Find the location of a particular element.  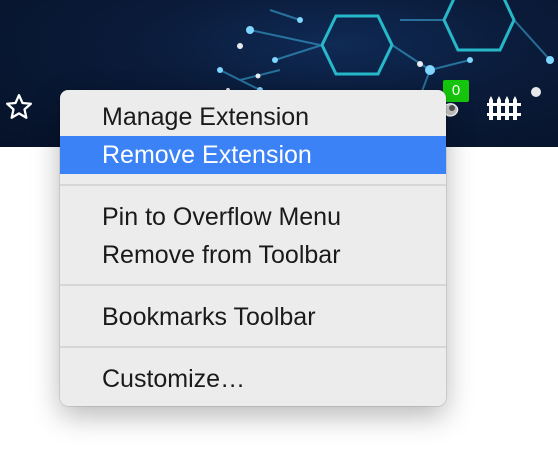

menu-item-manage-extension: Manage Extension is located at coordinates (253, 117).